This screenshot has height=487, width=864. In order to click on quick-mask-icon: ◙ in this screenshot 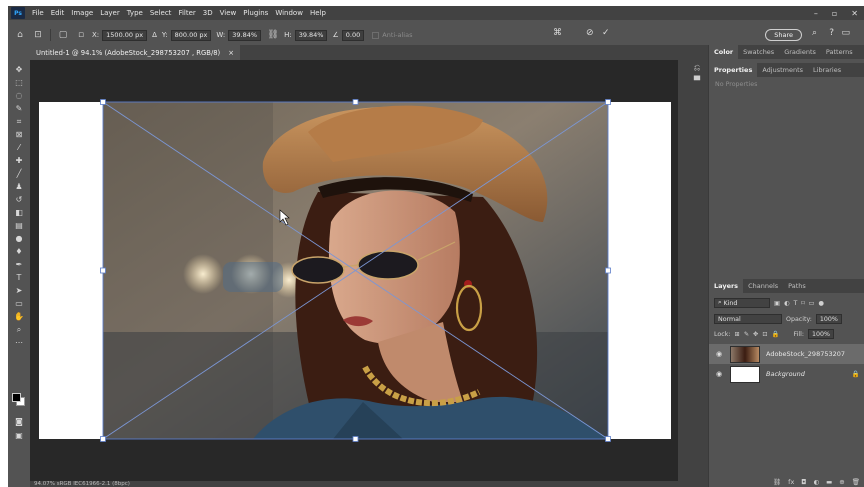, I will do `click(19, 421)`.